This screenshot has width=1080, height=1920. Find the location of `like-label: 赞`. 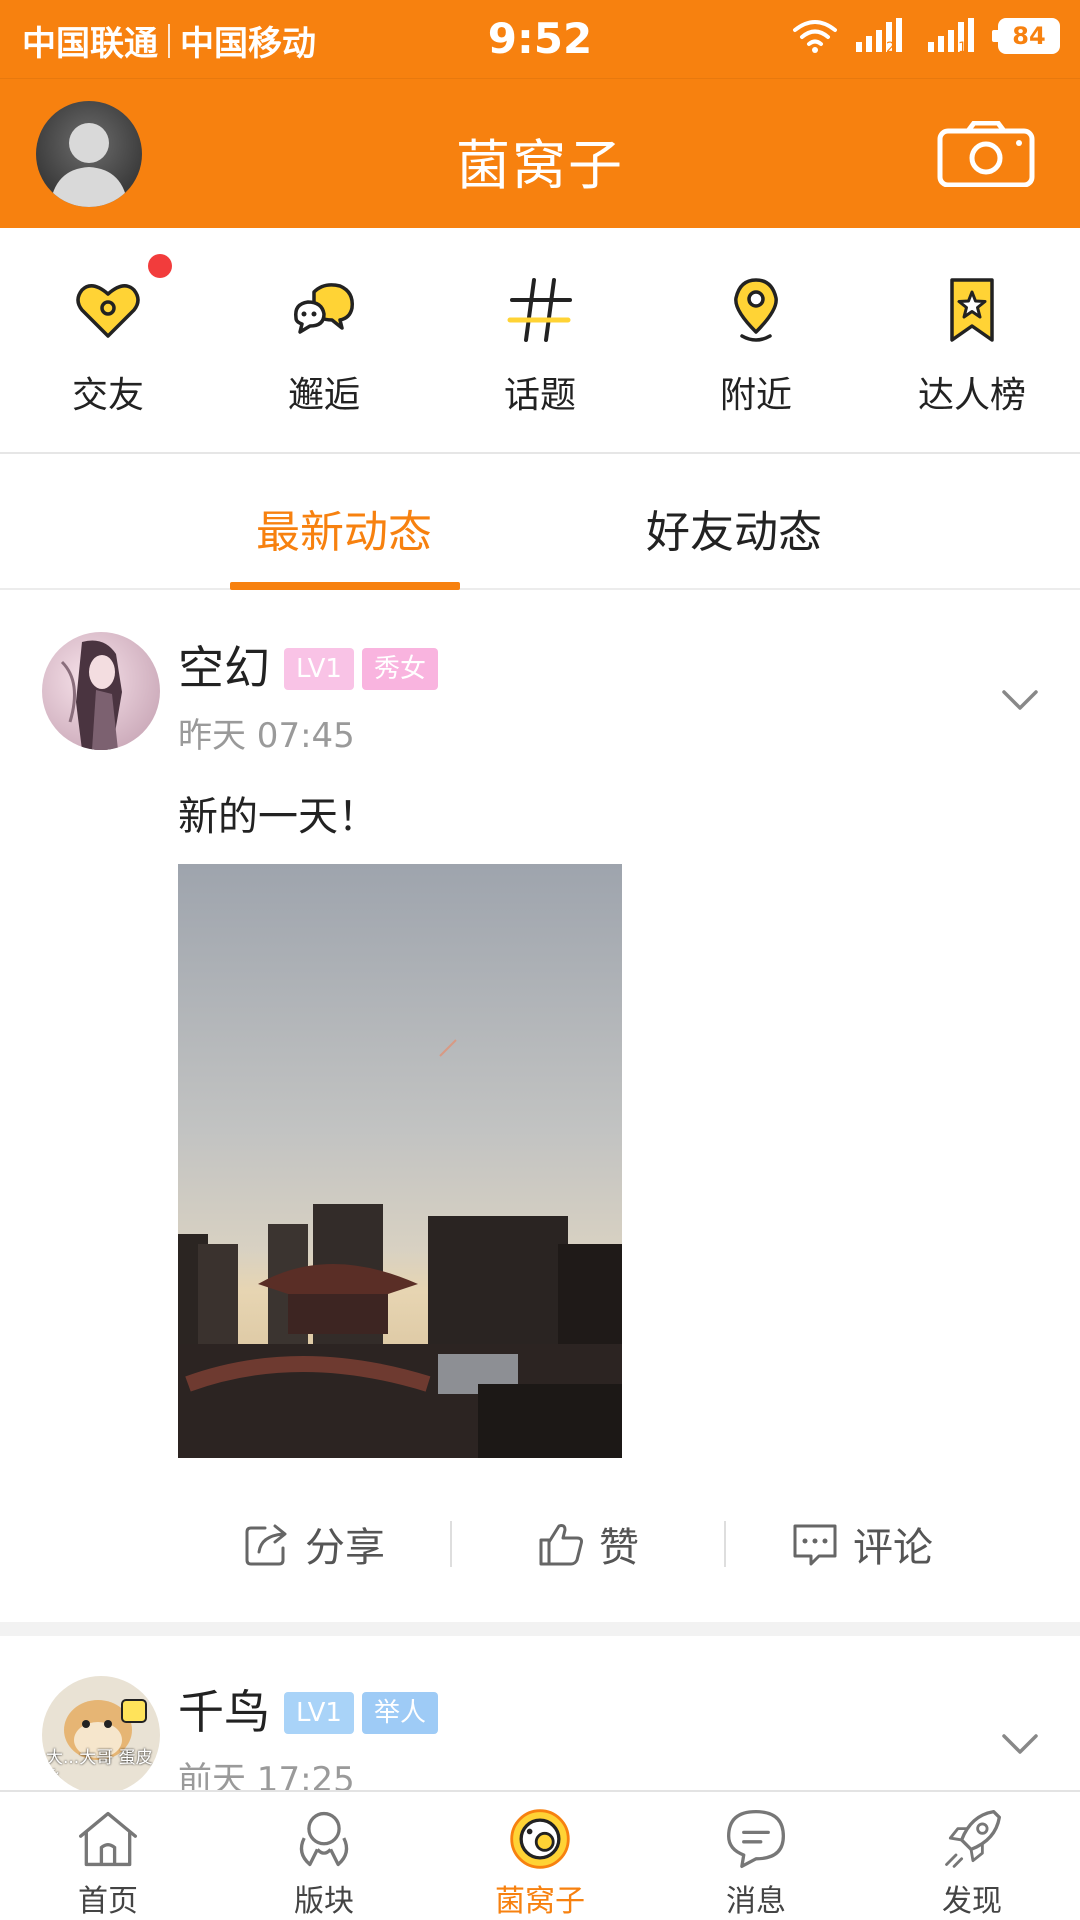

like-label: 赞 is located at coordinates (619, 1548).